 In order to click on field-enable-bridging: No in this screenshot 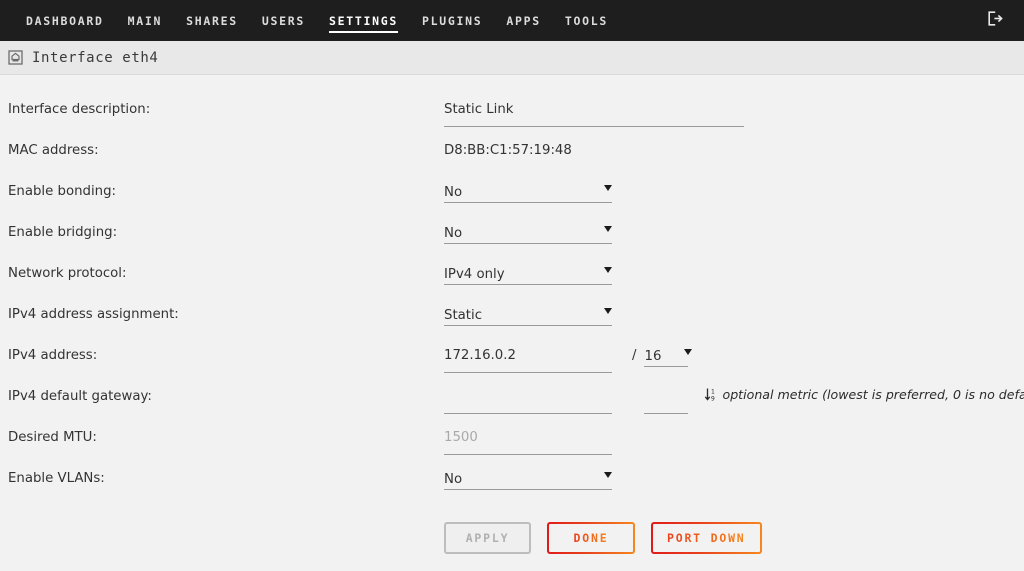, I will do `click(528, 233)`.